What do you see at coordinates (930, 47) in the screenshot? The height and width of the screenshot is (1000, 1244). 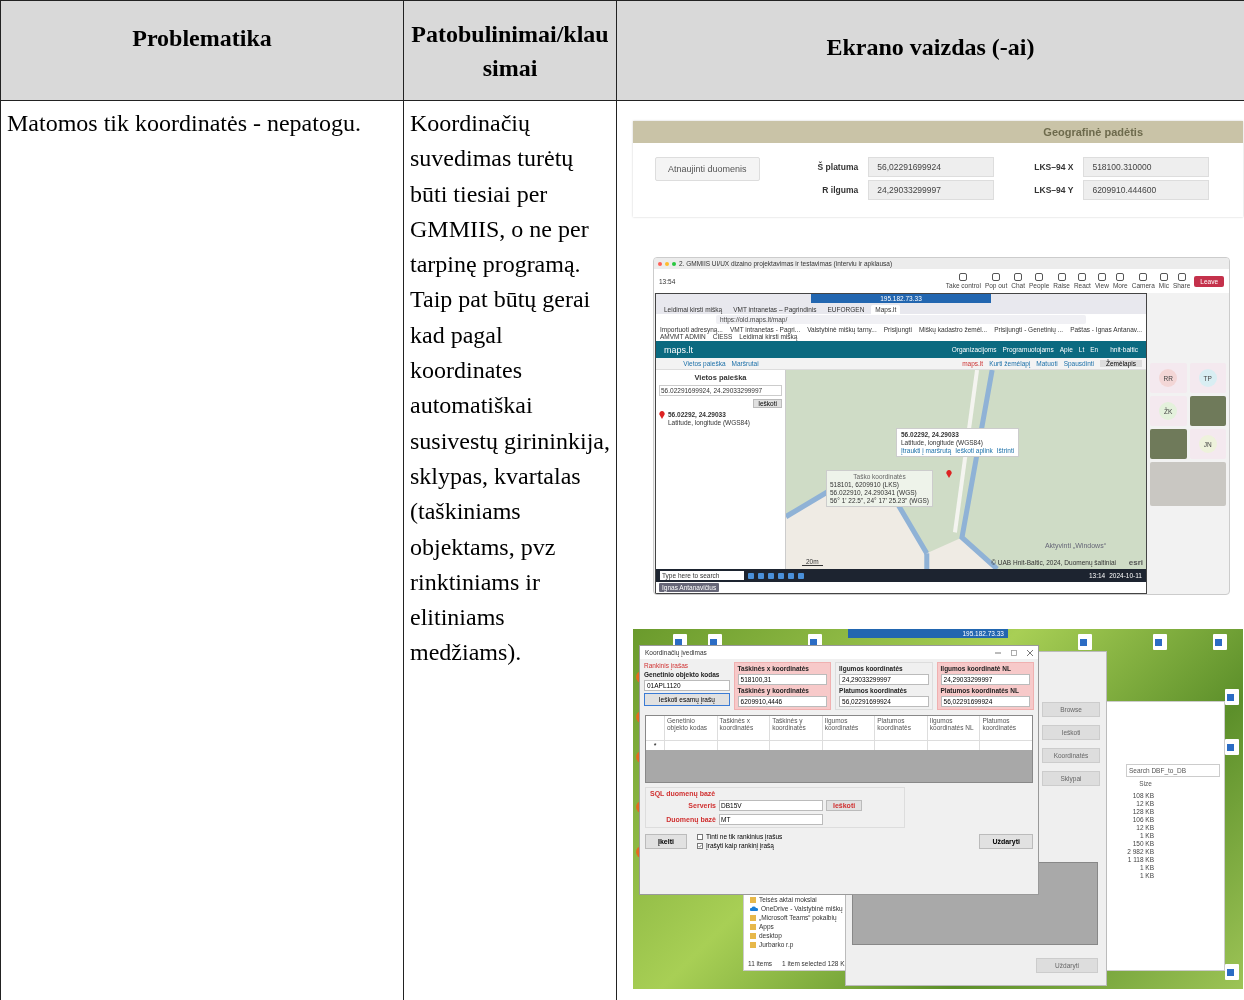 I see `column-header: Ekrano vaizdas (-ai)` at bounding box center [930, 47].